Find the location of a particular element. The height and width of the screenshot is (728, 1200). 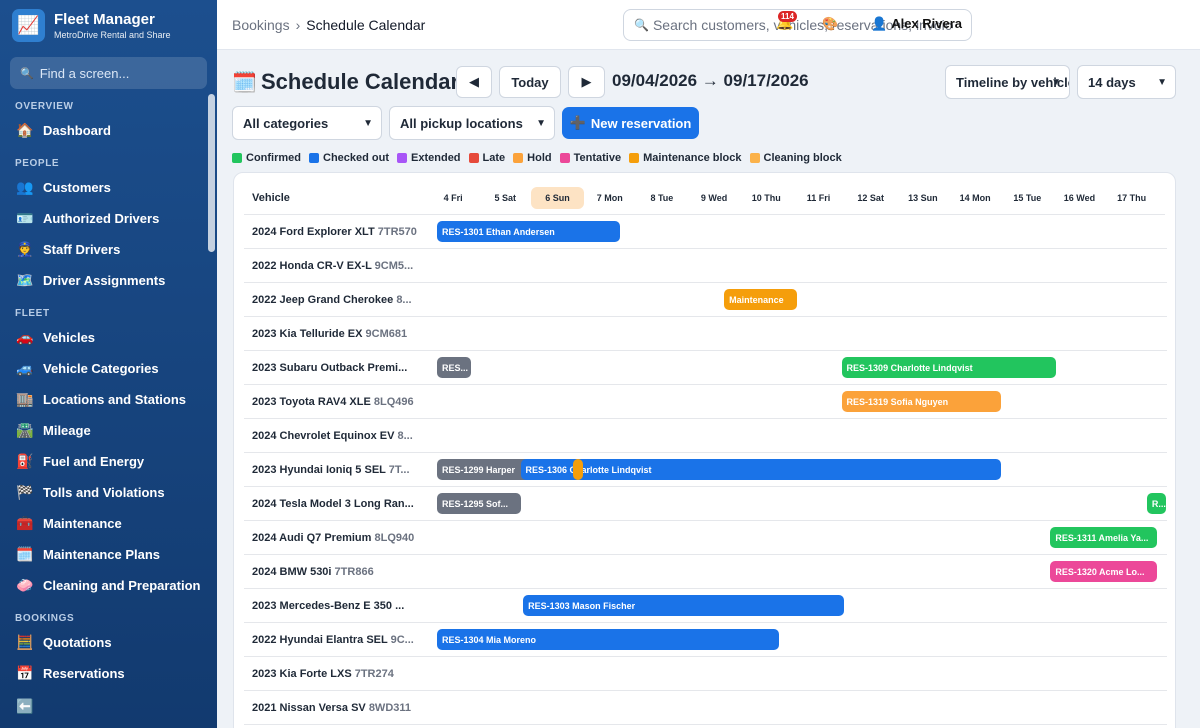

user-menu: 👤 Alex Rivera is located at coordinates (916, 24).